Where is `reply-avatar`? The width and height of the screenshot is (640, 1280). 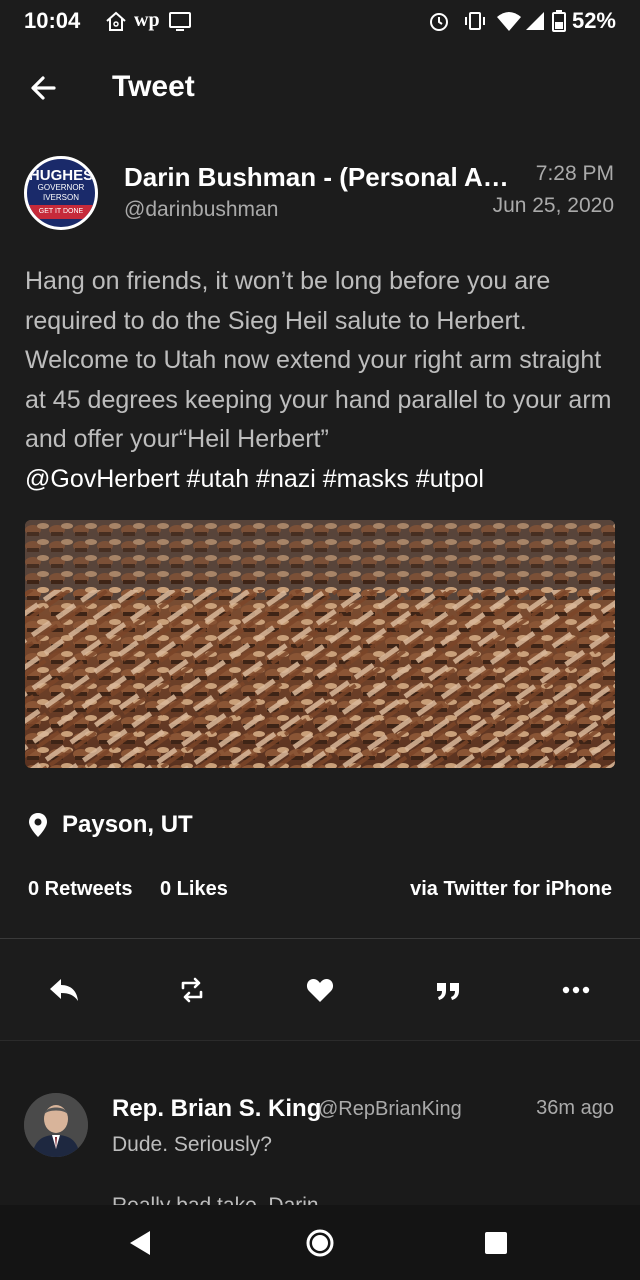 reply-avatar is located at coordinates (56, 1125).